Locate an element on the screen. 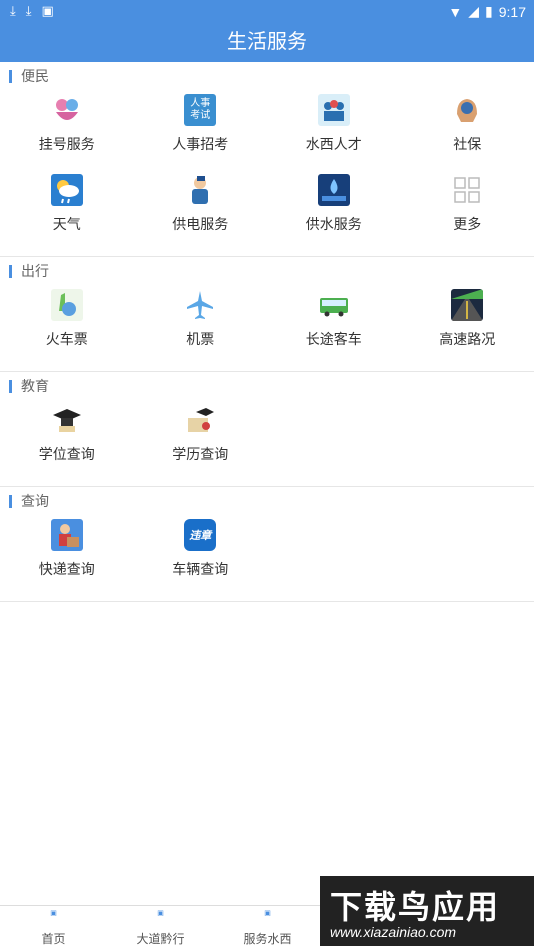 This screenshot has height=950, width=534. tile-train: 火车票 is located at coordinates (67, 325).